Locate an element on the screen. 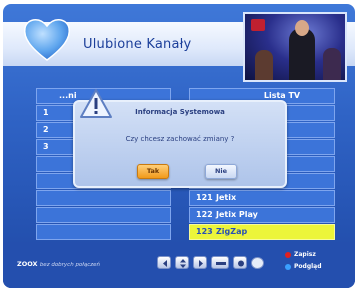 This screenshot has height=290, width=359. channel-row-jetix: 121 Jetix is located at coordinates (262, 198).